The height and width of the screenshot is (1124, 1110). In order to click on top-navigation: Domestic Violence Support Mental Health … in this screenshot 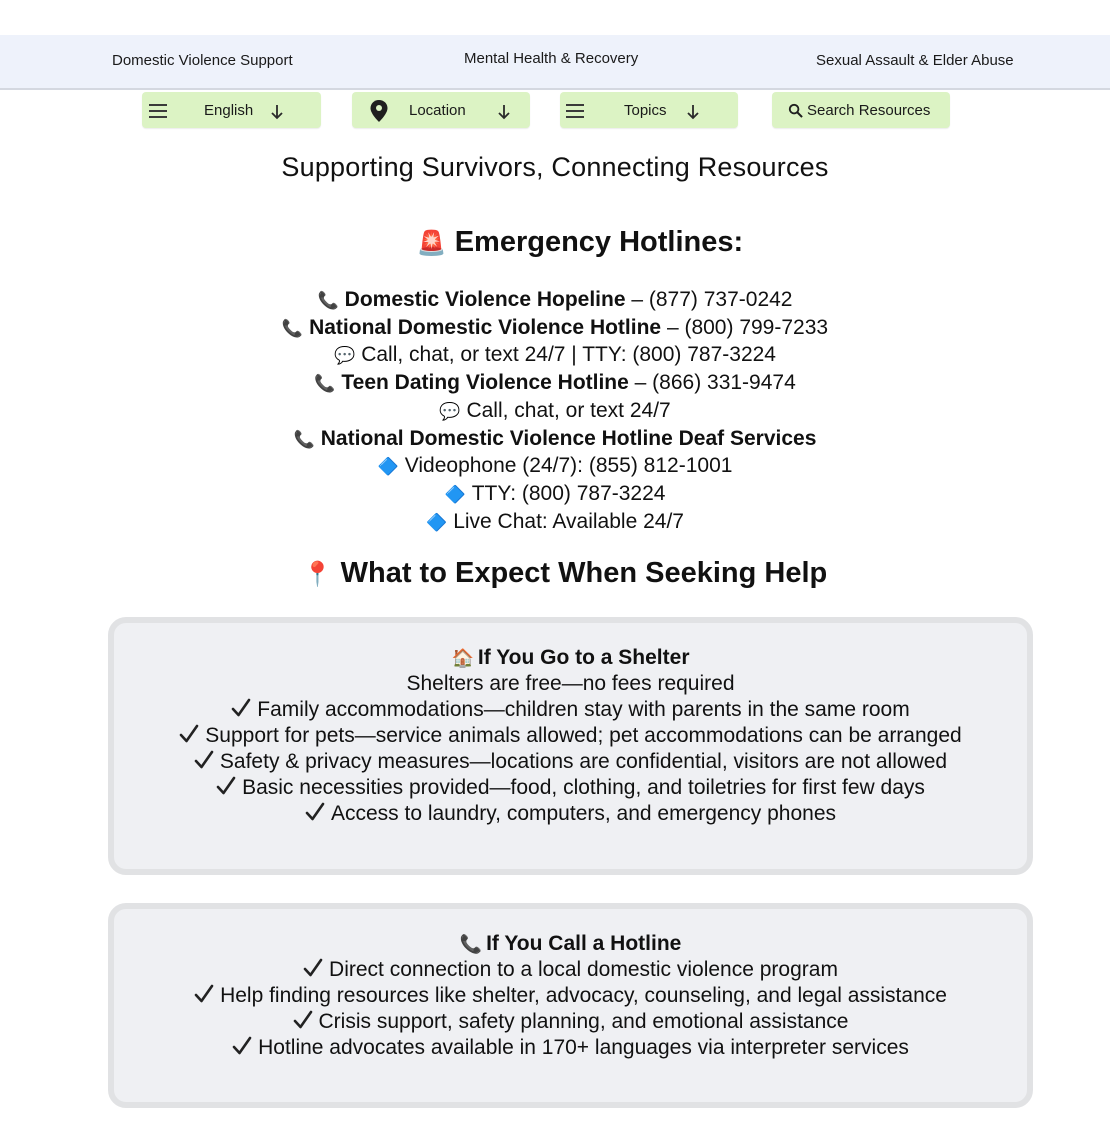, I will do `click(555, 62)`.